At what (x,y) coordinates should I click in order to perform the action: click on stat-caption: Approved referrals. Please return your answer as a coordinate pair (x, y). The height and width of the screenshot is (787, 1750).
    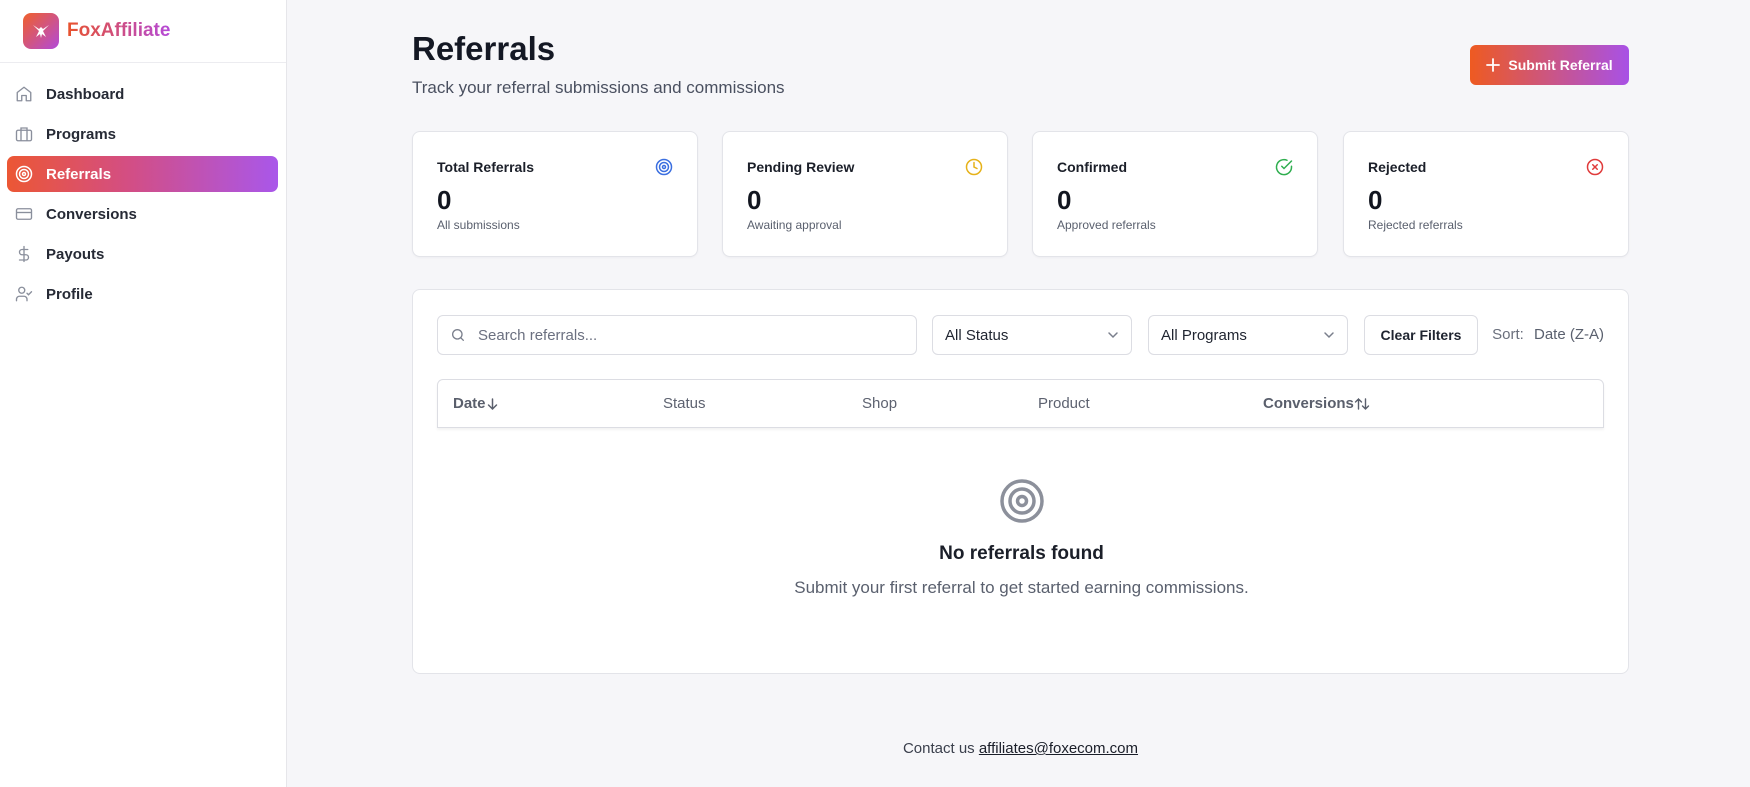
    Looking at the image, I should click on (1106, 225).